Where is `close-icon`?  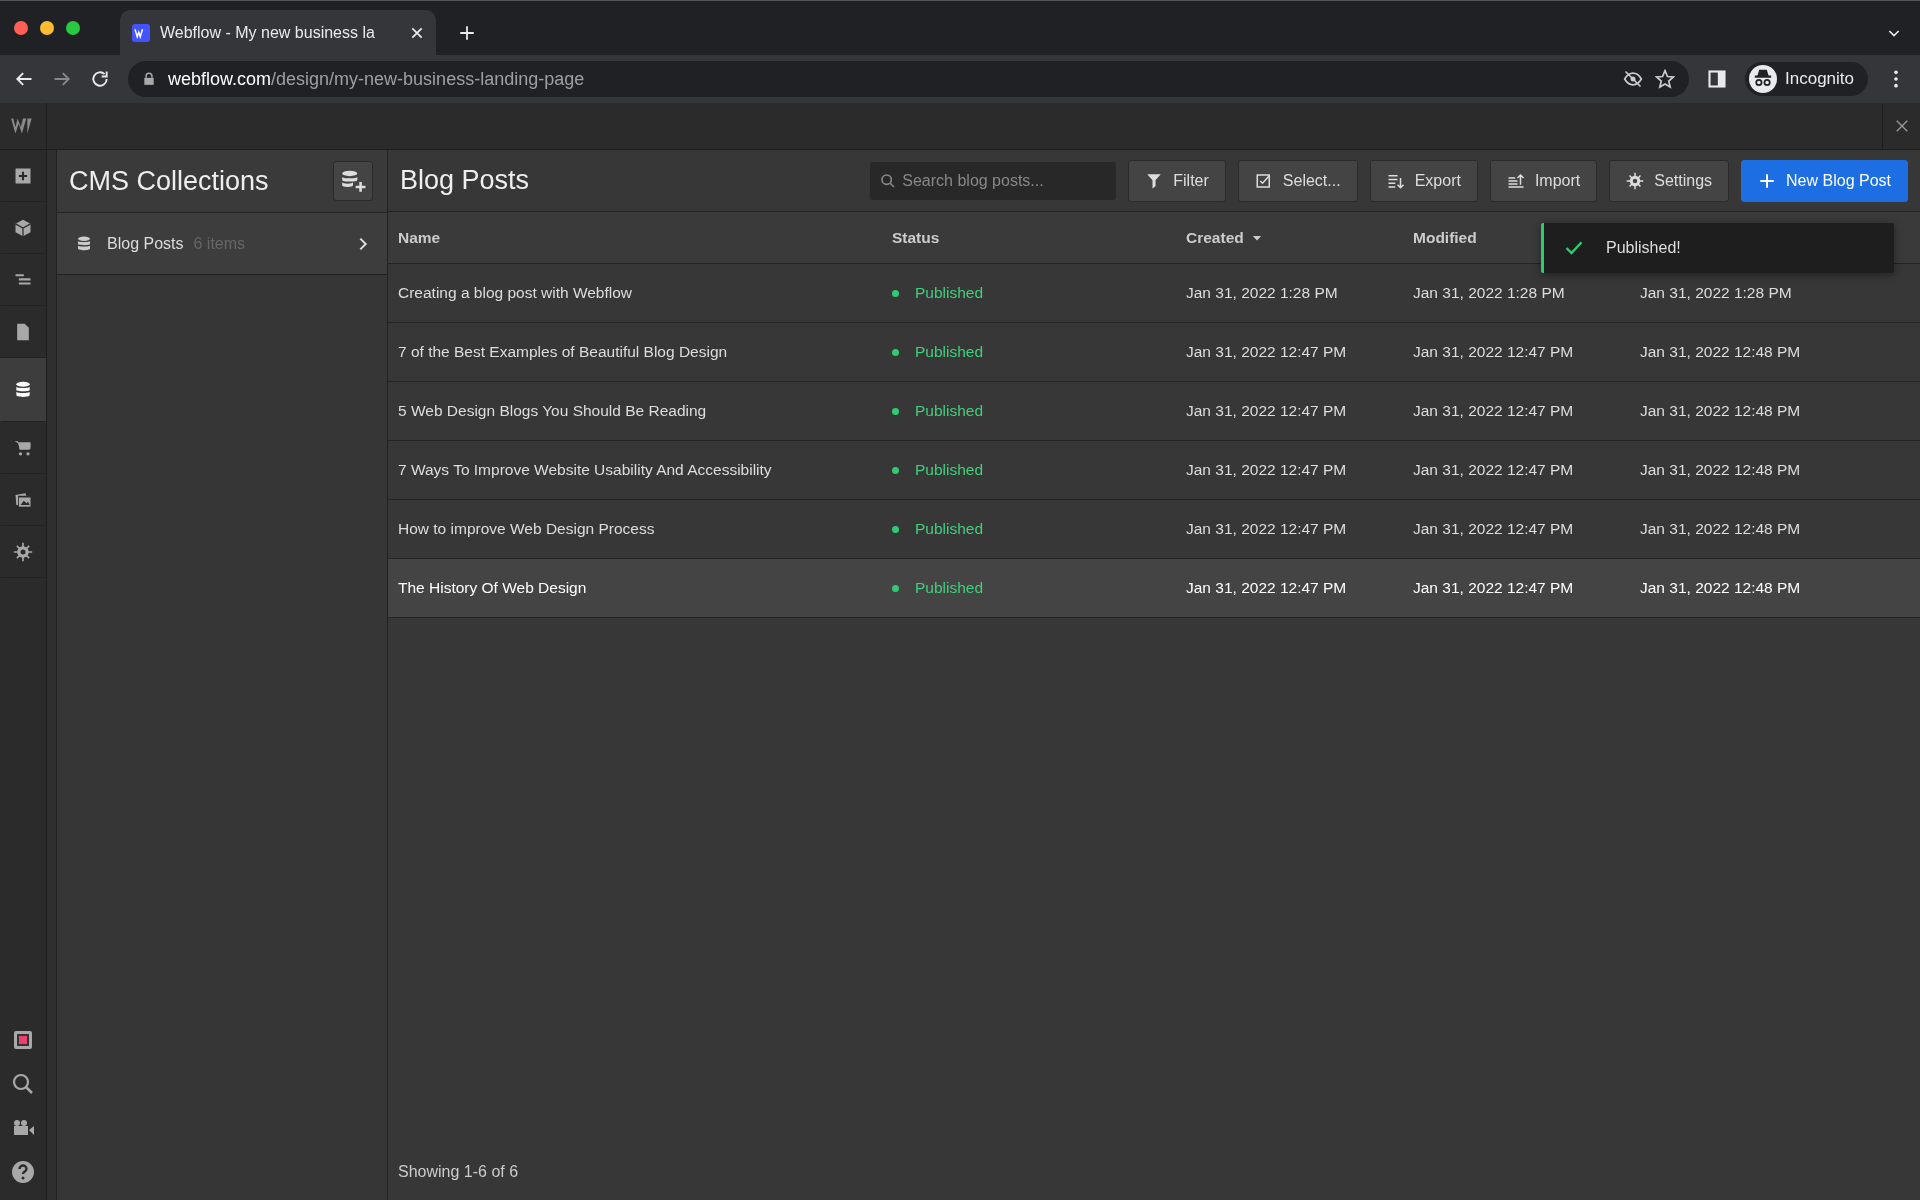 close-icon is located at coordinates (1901, 126).